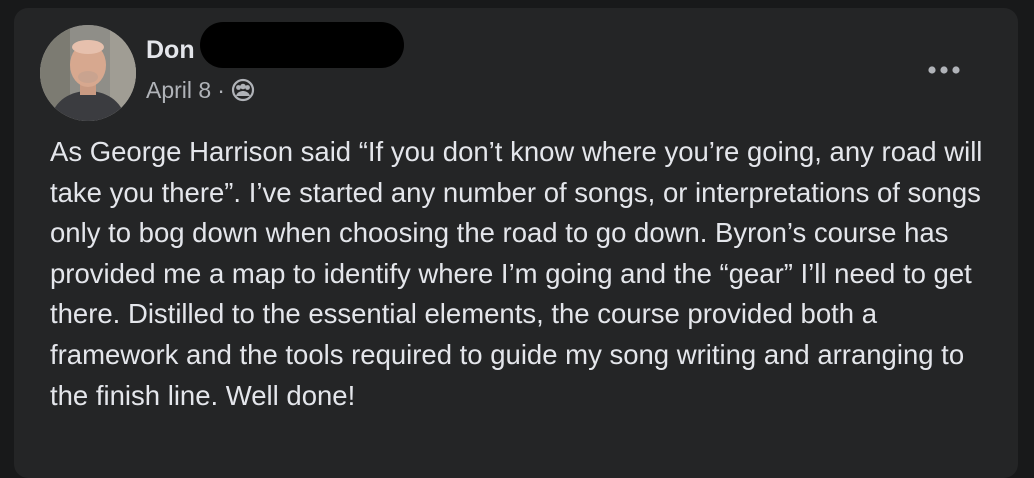 The width and height of the screenshot is (1034, 478). What do you see at coordinates (88, 73) in the screenshot?
I see `avatar` at bounding box center [88, 73].